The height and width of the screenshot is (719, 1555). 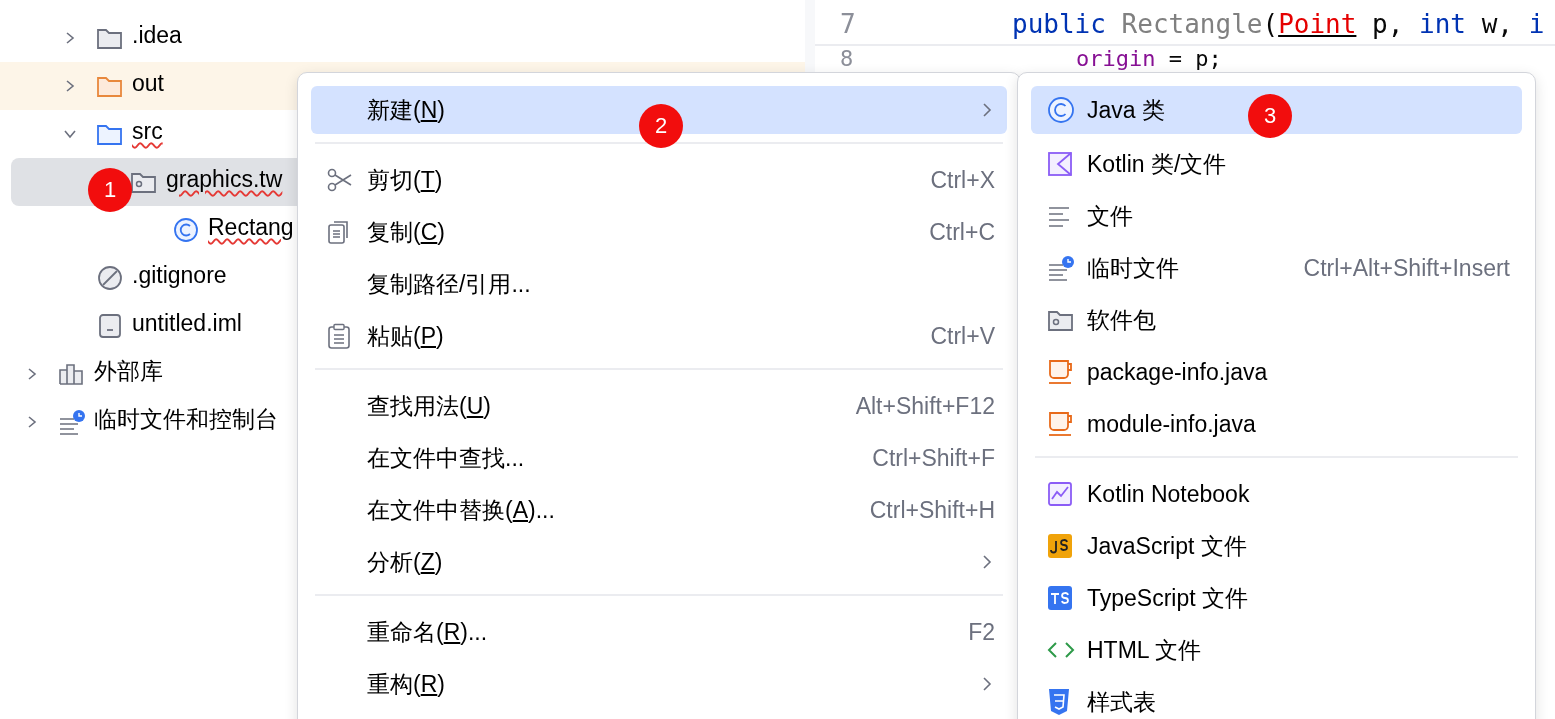 I want to click on menu-label: 临时文件, so click(x=1133, y=268).